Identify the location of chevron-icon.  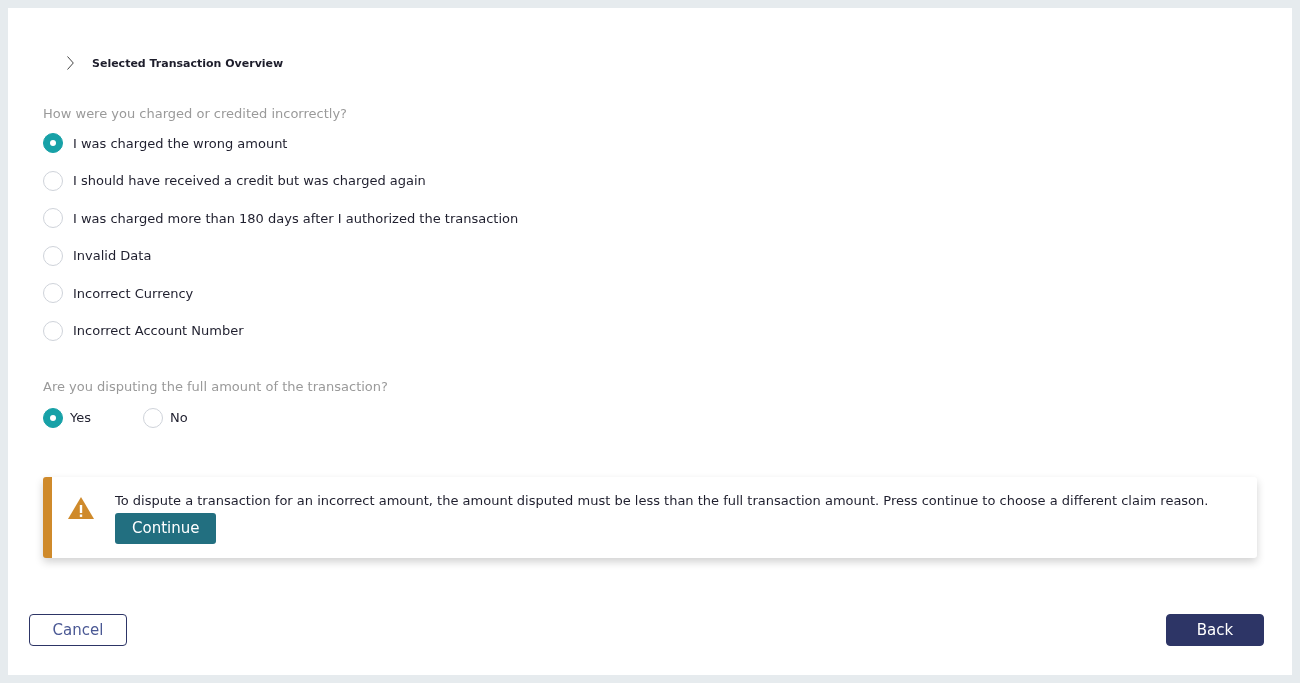
(70, 63).